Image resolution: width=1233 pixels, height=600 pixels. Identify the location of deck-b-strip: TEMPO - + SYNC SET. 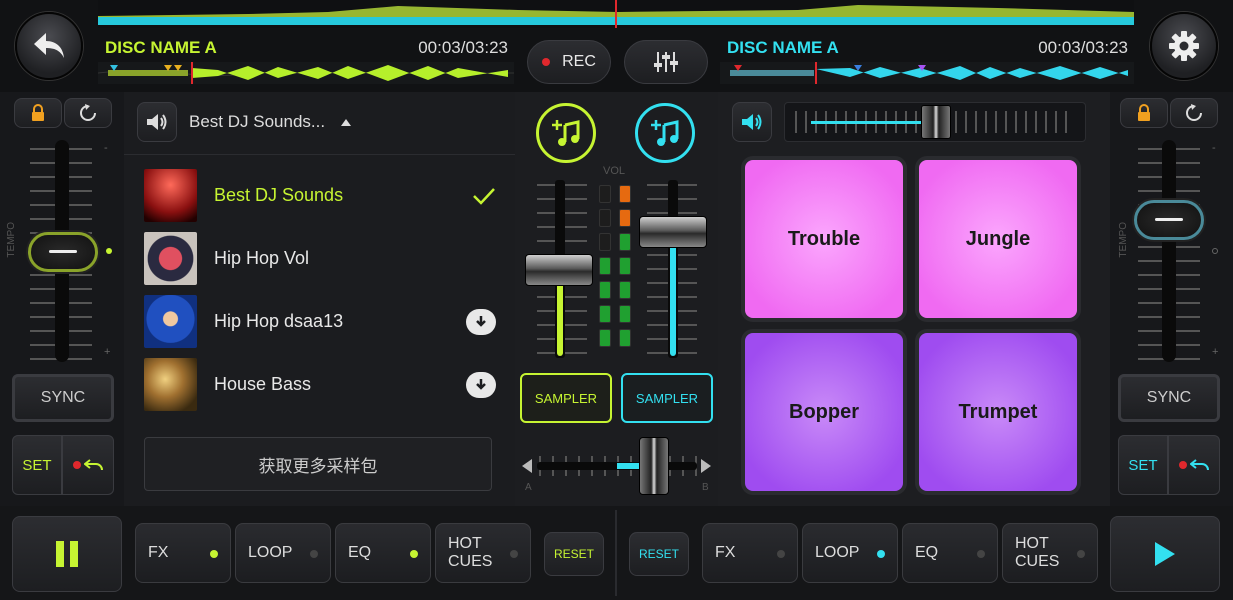
(1171, 299).